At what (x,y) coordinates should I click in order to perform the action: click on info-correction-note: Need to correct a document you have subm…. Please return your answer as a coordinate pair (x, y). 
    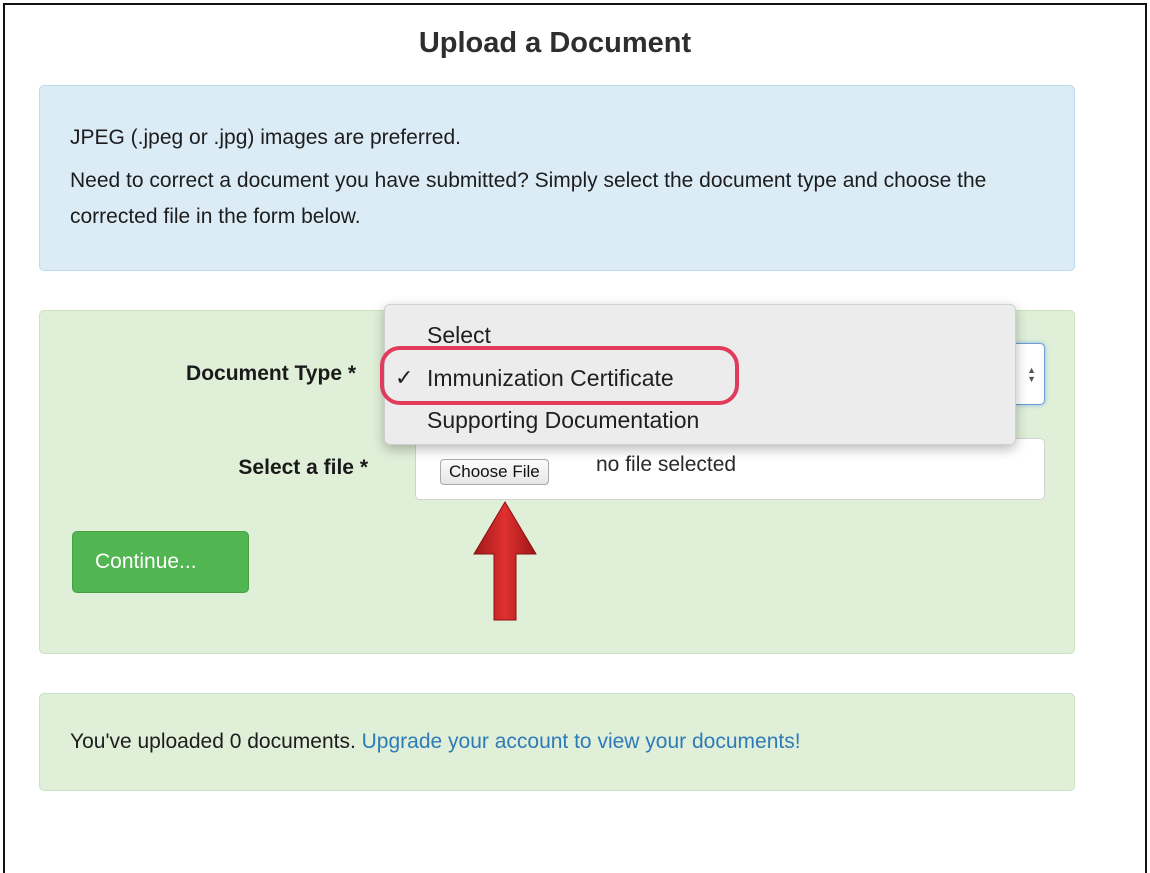
    Looking at the image, I should click on (528, 198).